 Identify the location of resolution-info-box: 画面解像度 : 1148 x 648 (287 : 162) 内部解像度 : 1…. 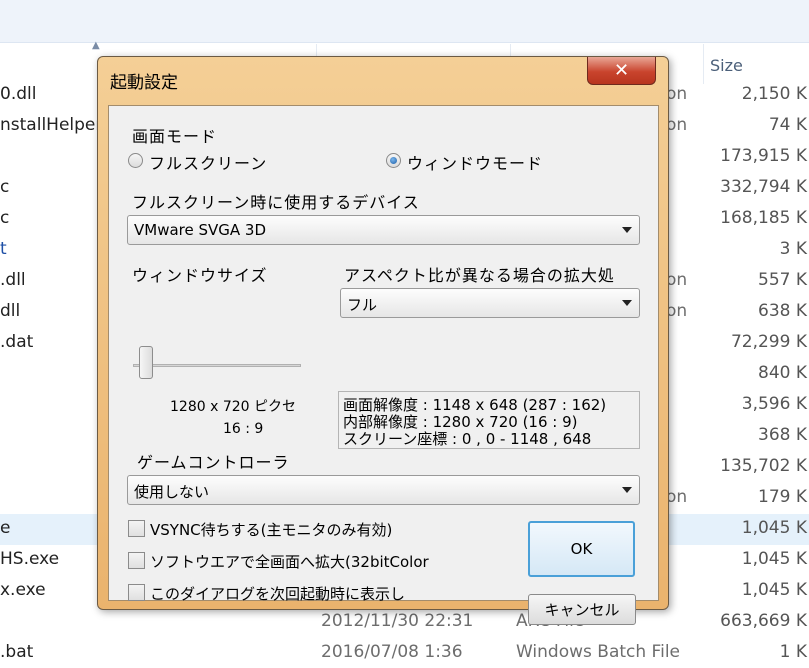
(489, 420).